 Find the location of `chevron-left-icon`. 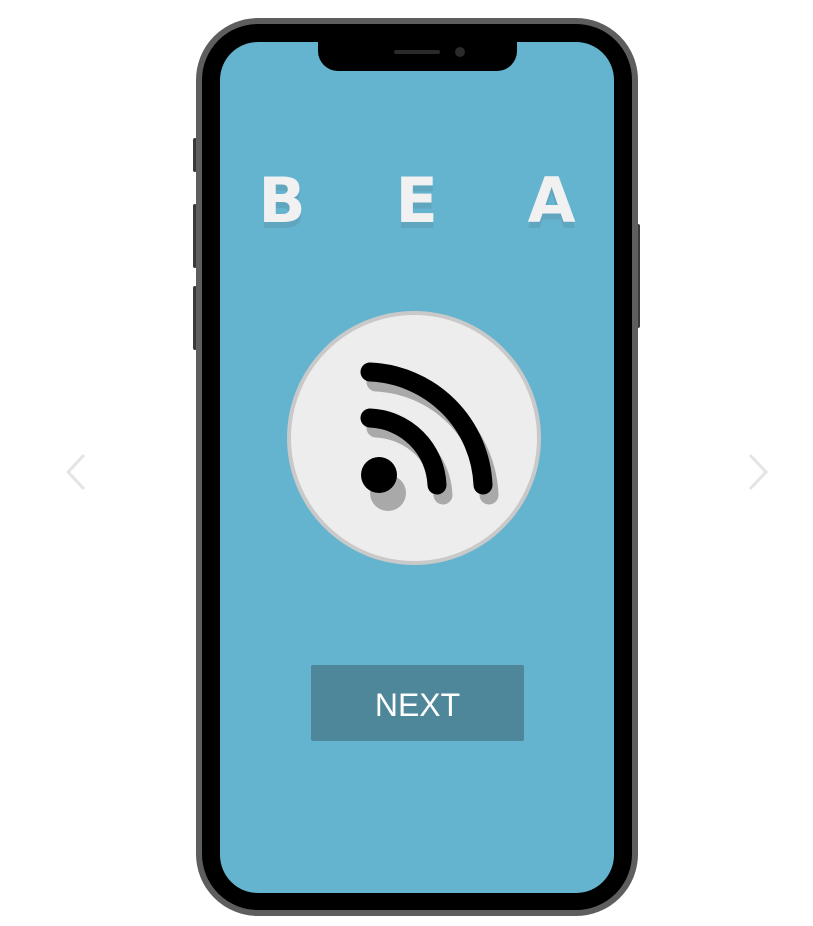

chevron-left-icon is located at coordinates (75, 472).